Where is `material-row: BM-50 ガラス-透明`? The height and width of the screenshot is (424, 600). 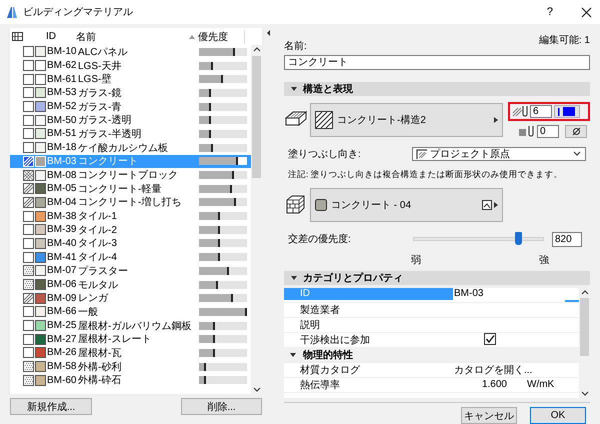
material-row: BM-50 ガラス-透明 is located at coordinates (130, 120).